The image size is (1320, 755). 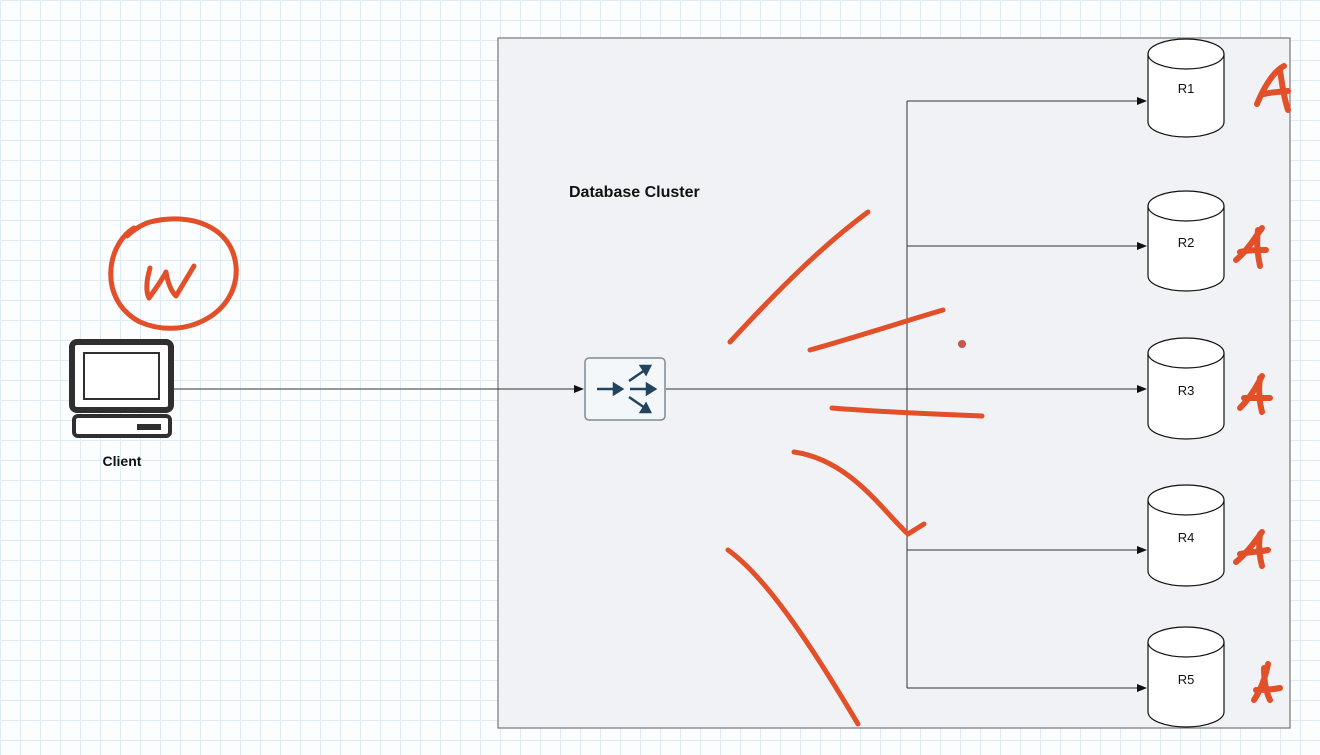 I want to click on replica-label: R2, so click(x=1186, y=242).